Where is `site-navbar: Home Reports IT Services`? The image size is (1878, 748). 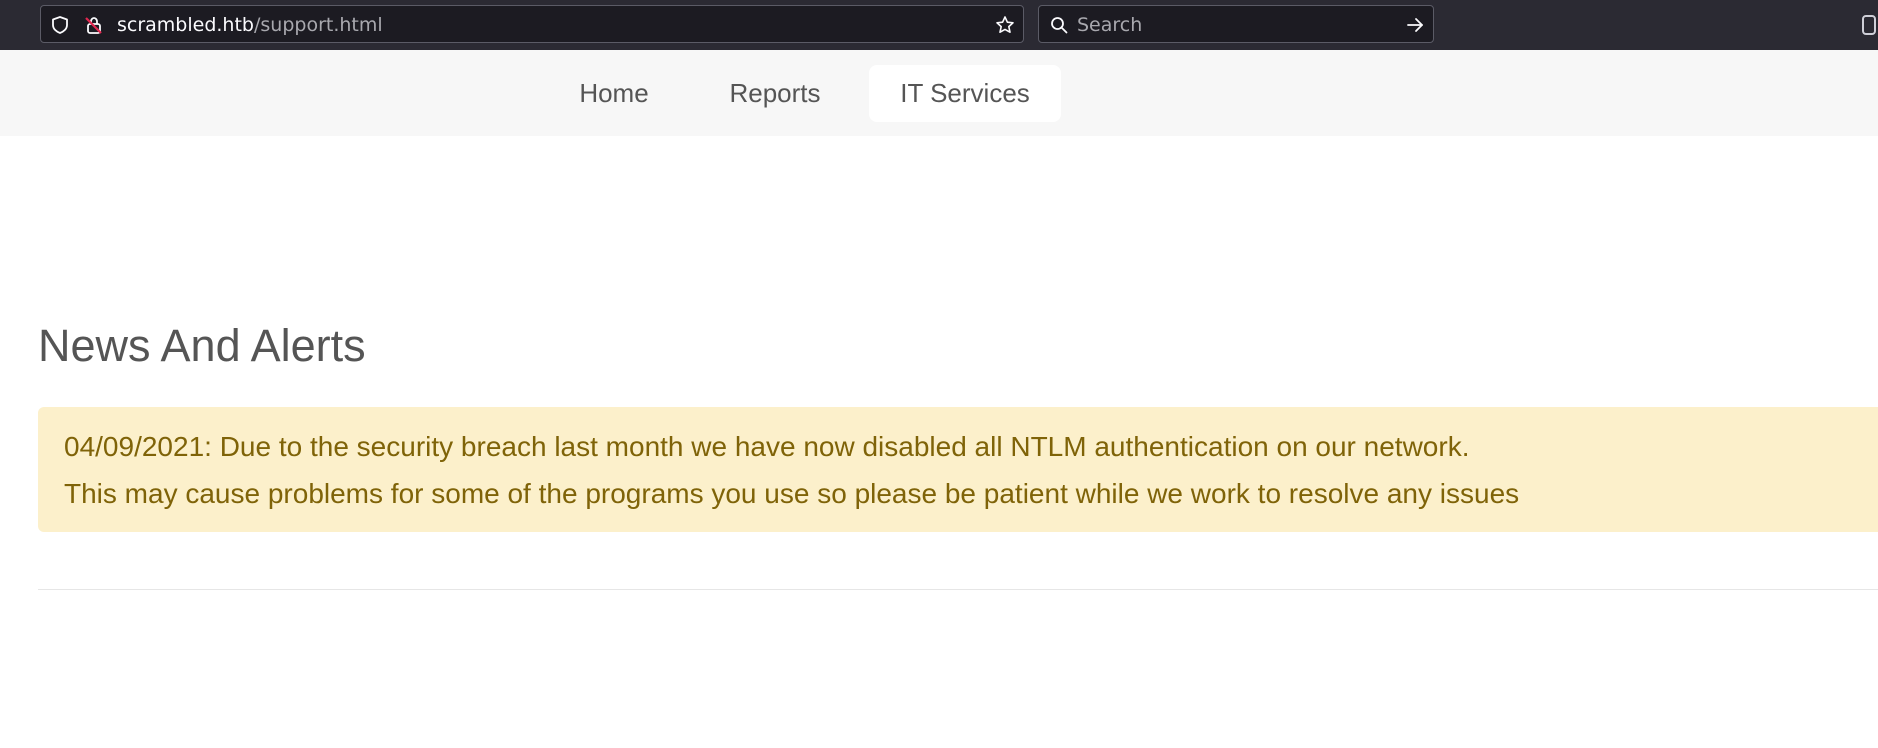 site-navbar: Home Reports IT Services is located at coordinates (939, 93).